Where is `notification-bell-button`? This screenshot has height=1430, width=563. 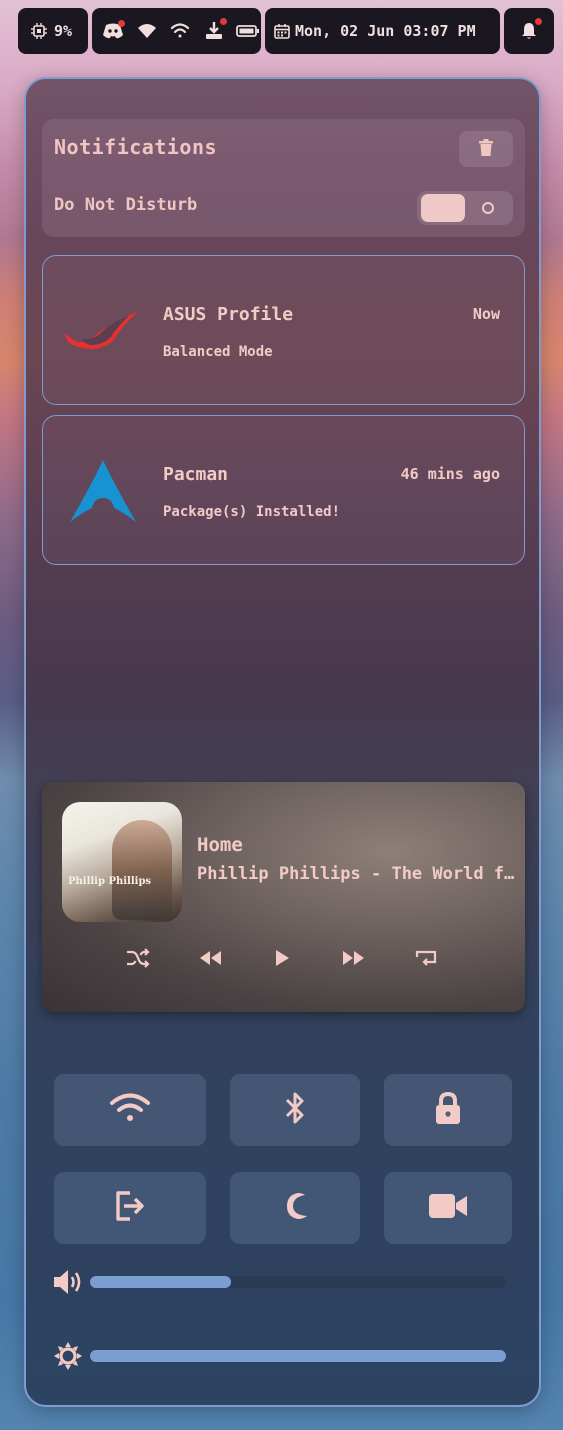 notification-bell-button is located at coordinates (529, 31).